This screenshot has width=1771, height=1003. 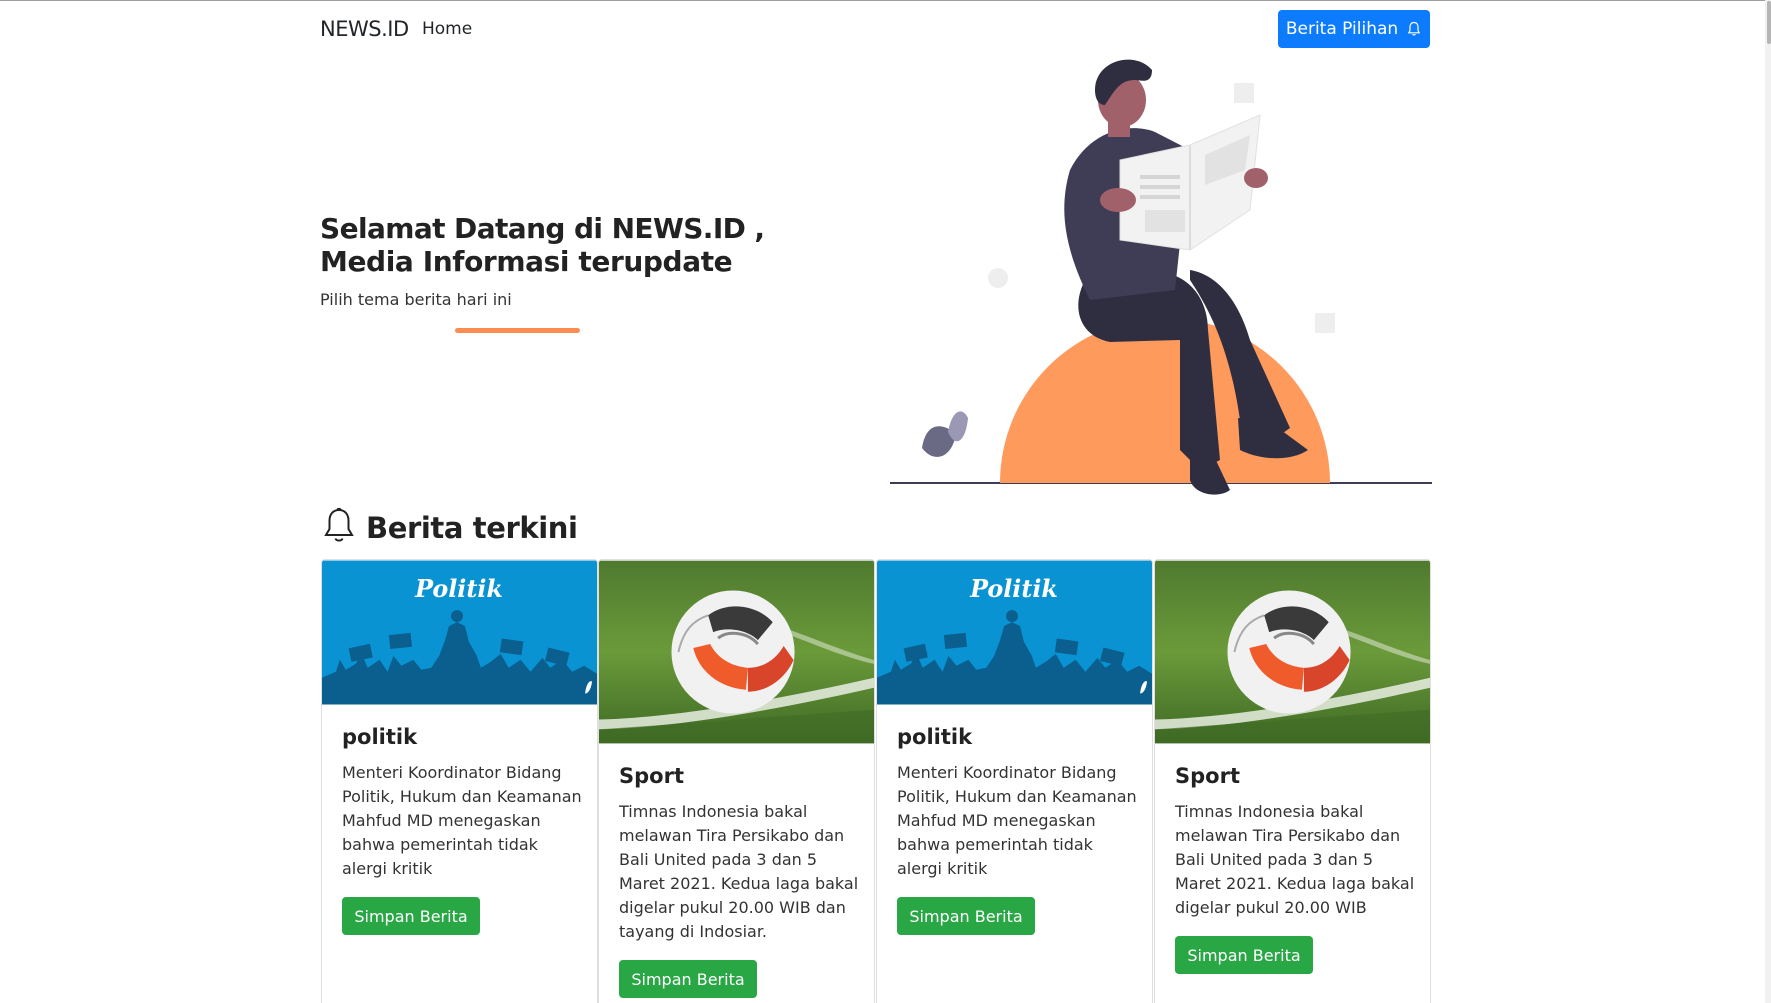 What do you see at coordinates (1769, 22) in the screenshot?
I see `scrollbar-thumb` at bounding box center [1769, 22].